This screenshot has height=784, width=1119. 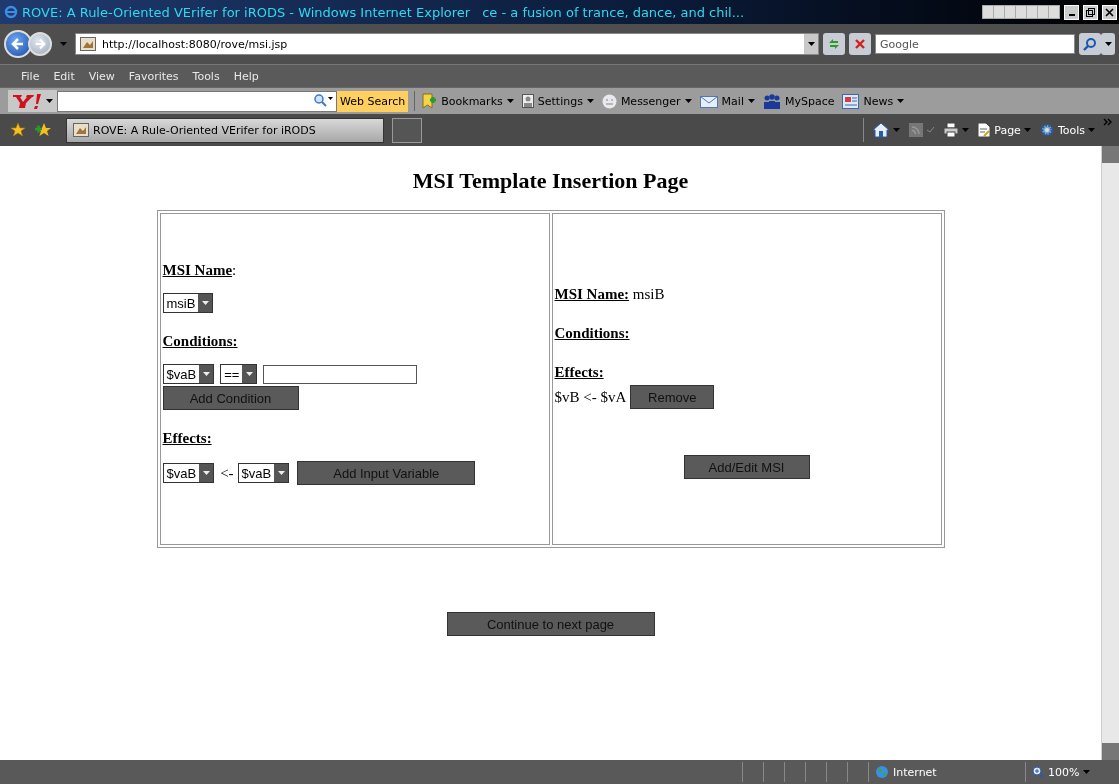 I want to click on bookmark-plus-icon, so click(x=429, y=101).